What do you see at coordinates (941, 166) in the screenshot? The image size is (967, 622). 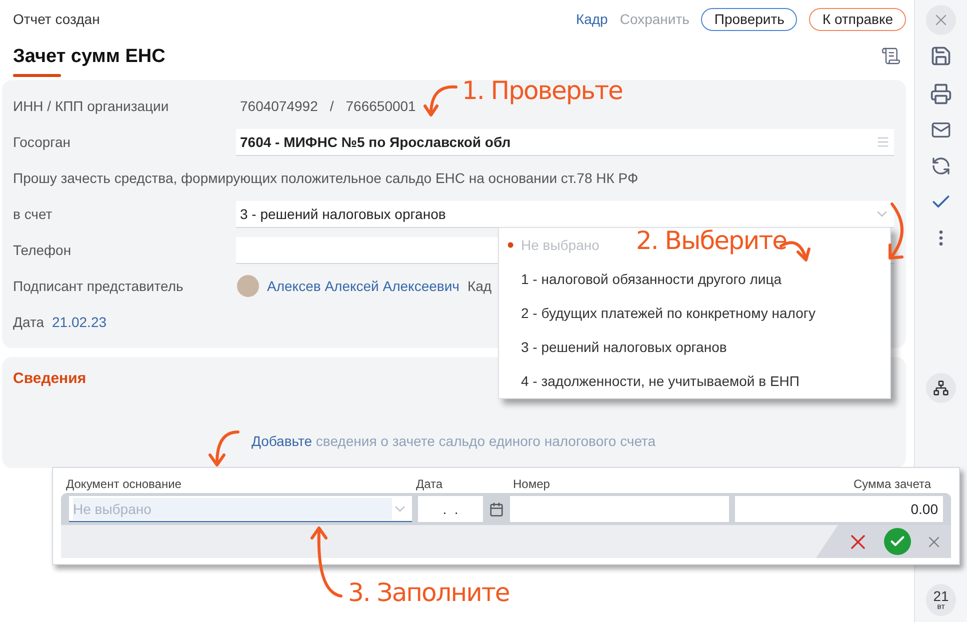 I see `refresh-icon` at bounding box center [941, 166].